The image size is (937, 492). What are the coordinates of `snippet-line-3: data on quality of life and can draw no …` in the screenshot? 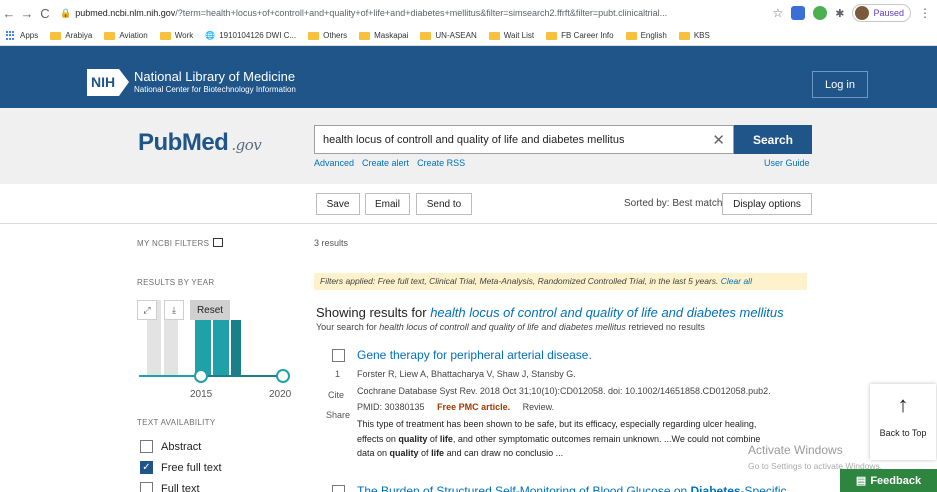 It's located at (579, 453).